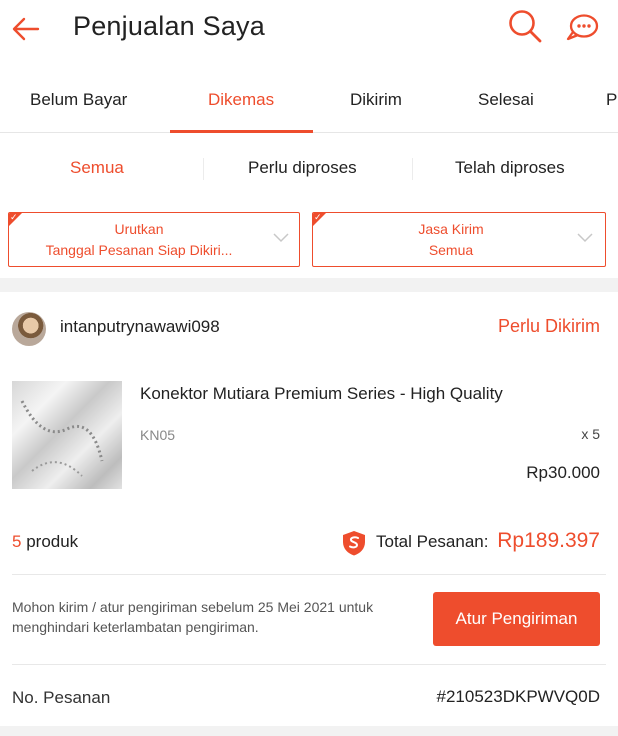  I want to click on shop-avatar, so click(29, 329).